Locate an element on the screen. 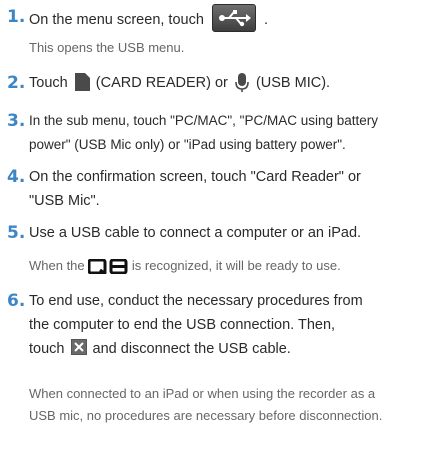 The height and width of the screenshot is (449, 431). usb-menu-button is located at coordinates (233, 18).